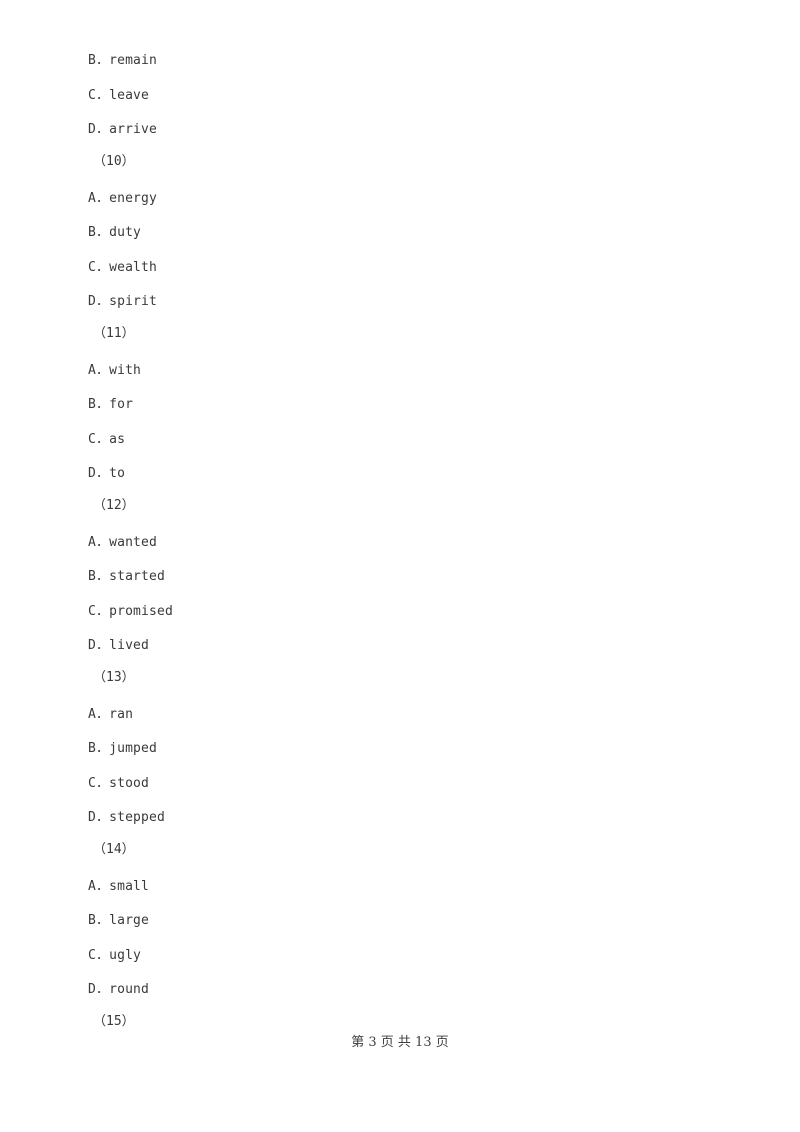 The width and height of the screenshot is (800, 1132). Describe the element at coordinates (115, 232) in the screenshot. I see `answer-option: B．duty` at that location.